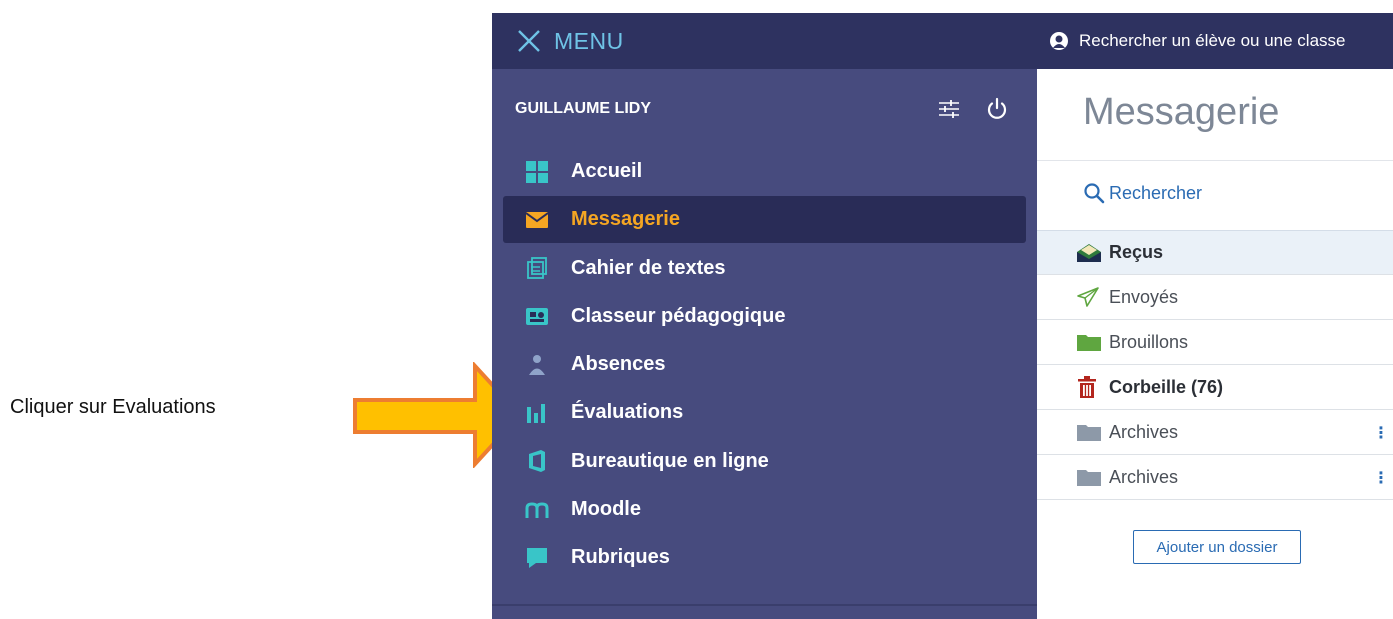 The height and width of the screenshot is (619, 1393). What do you see at coordinates (764, 220) in the screenshot?
I see `sidebar-item-messagerie: Messagerie` at bounding box center [764, 220].